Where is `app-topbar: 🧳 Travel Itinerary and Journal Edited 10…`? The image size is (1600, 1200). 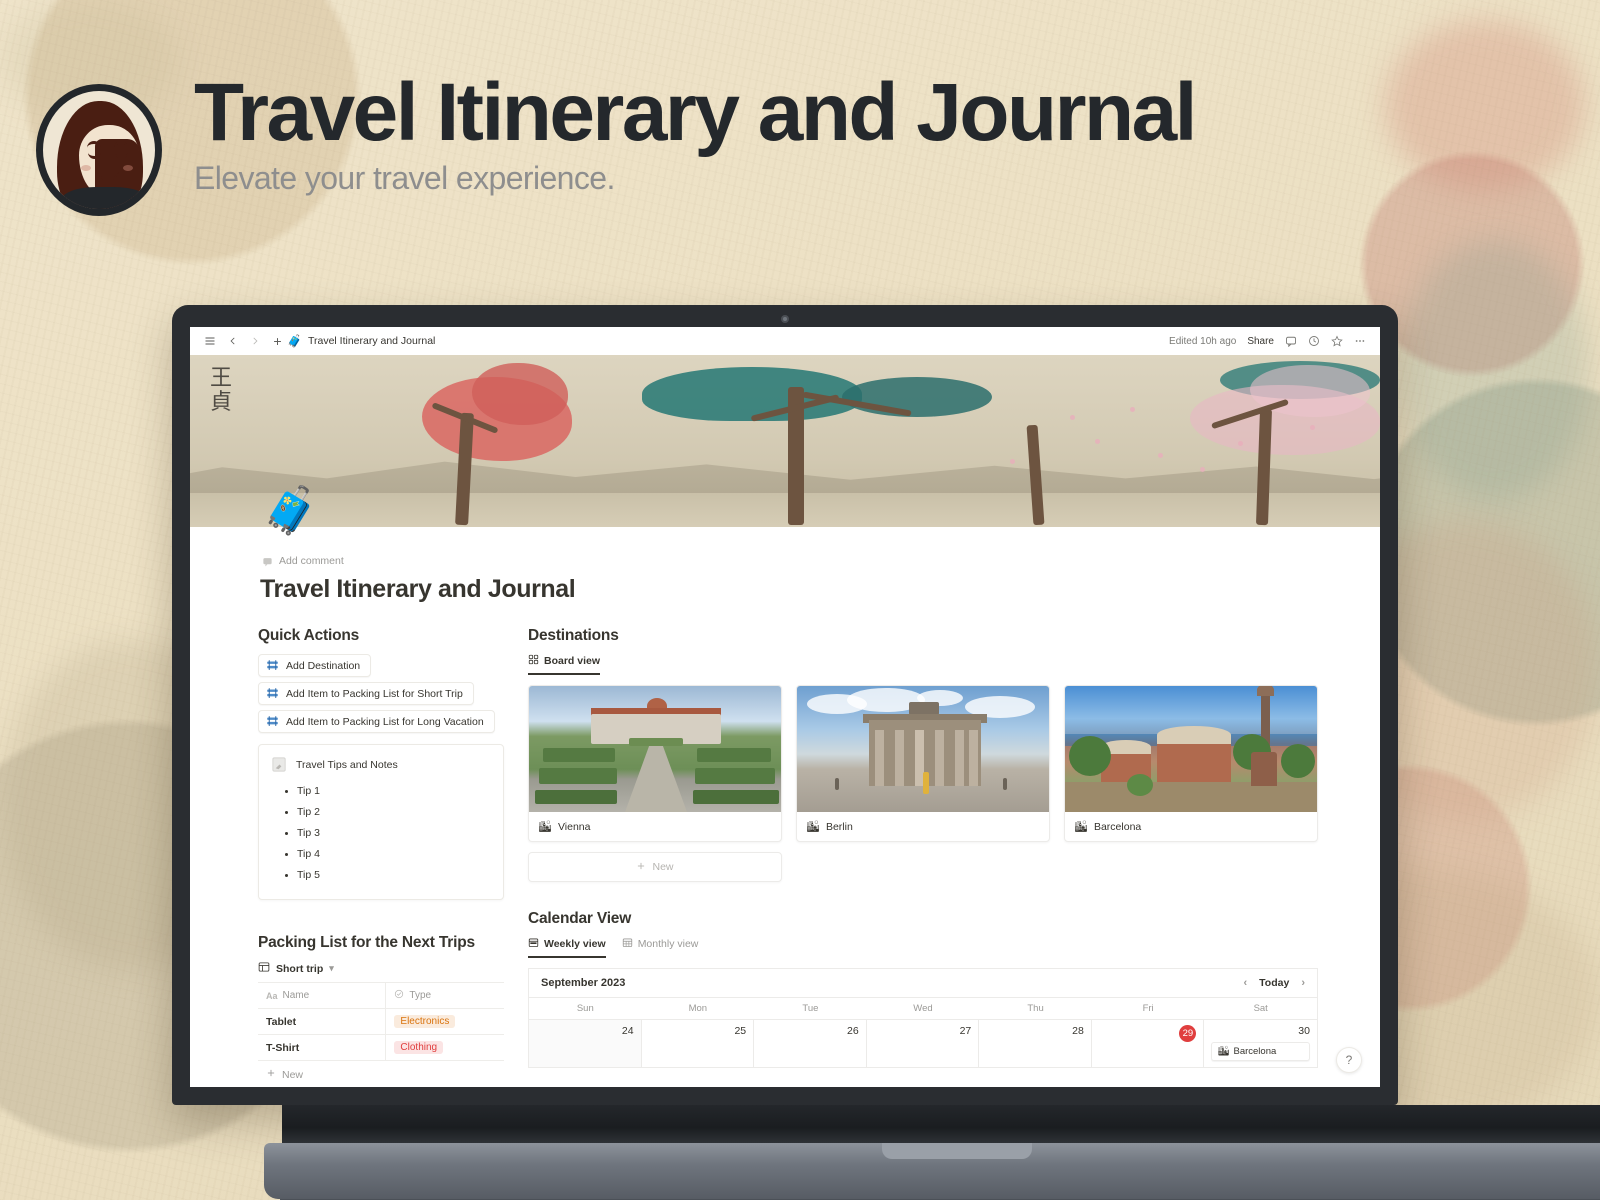 app-topbar: 🧳 Travel Itinerary and Journal Edited 10… is located at coordinates (785, 341).